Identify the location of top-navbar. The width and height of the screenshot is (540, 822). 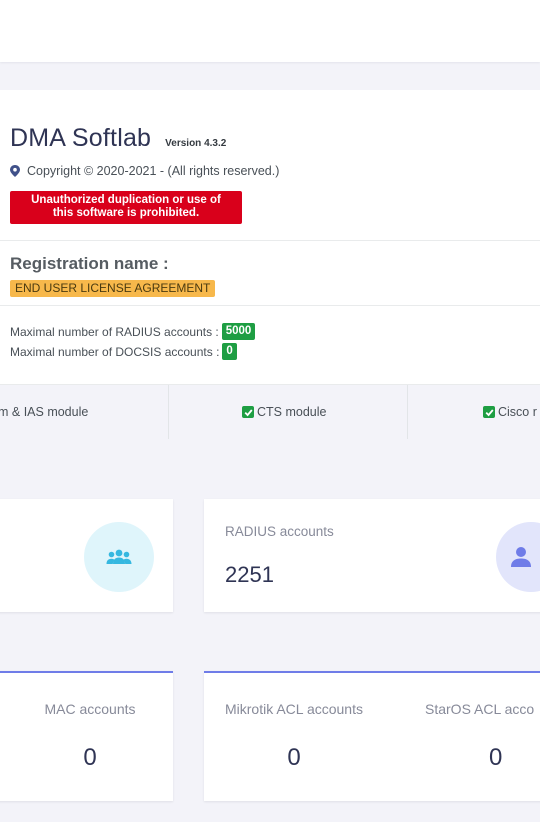
(270, 31).